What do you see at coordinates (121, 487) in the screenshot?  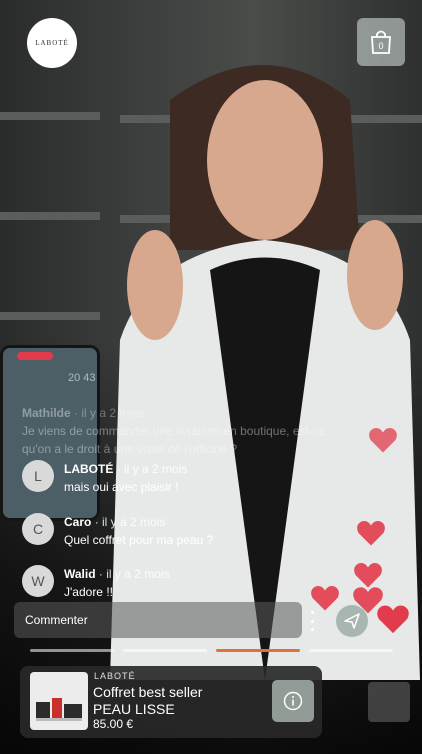 I see `comment-text: mais oui avec plaisir !` at bounding box center [121, 487].